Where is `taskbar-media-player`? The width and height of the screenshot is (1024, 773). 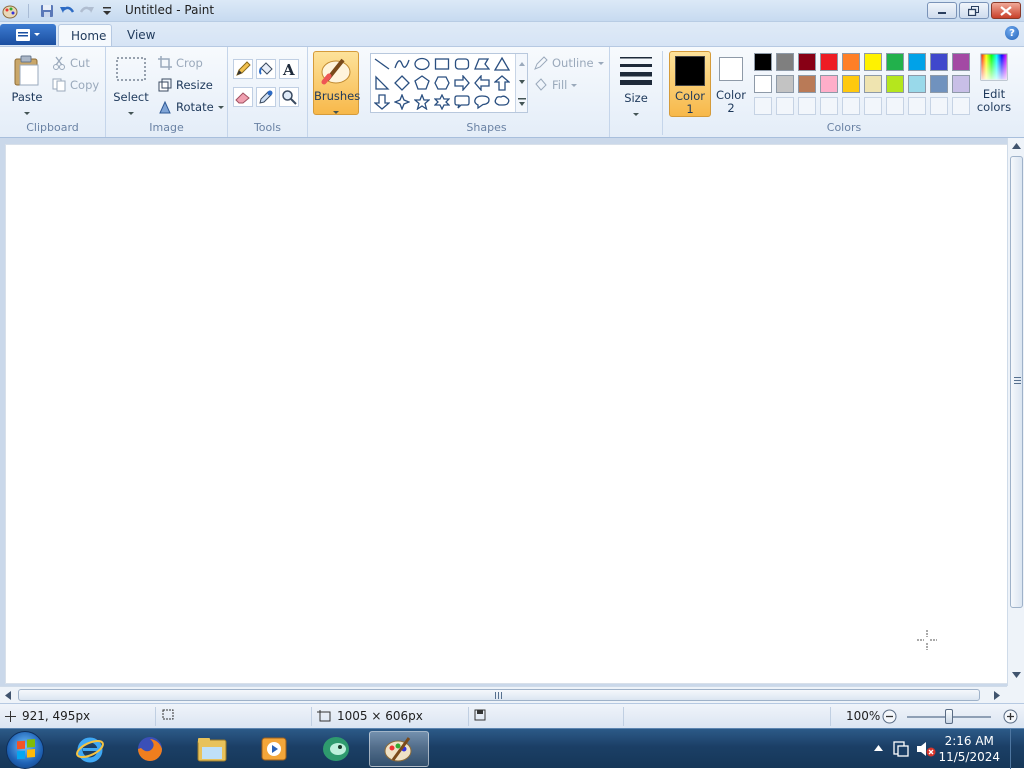
taskbar-media-player is located at coordinates (274, 749).